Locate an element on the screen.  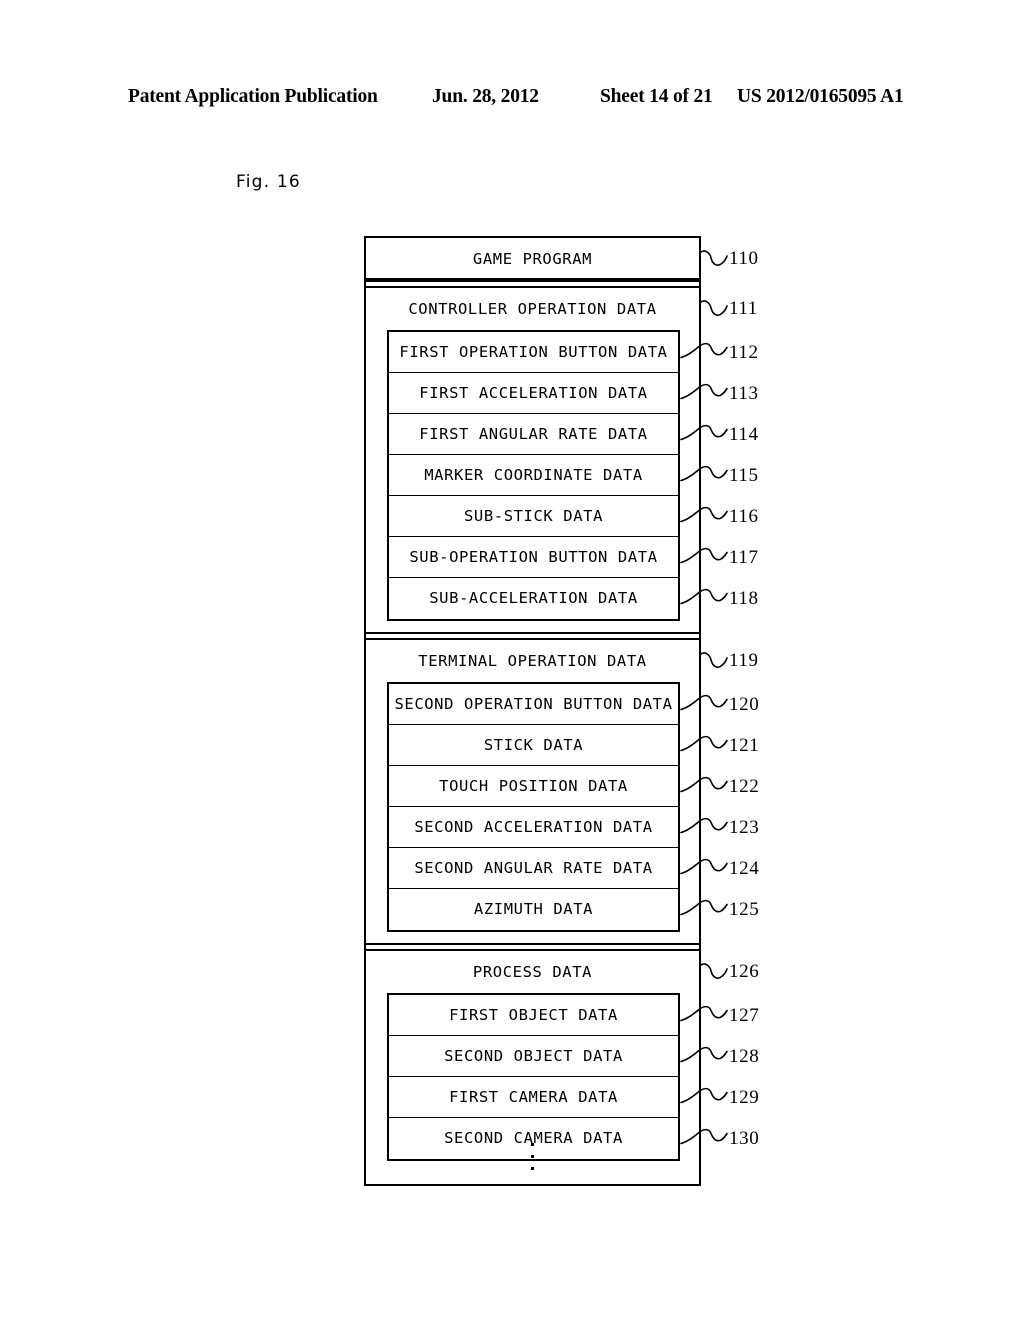
reference-numeral: 120 is located at coordinates (744, 704).